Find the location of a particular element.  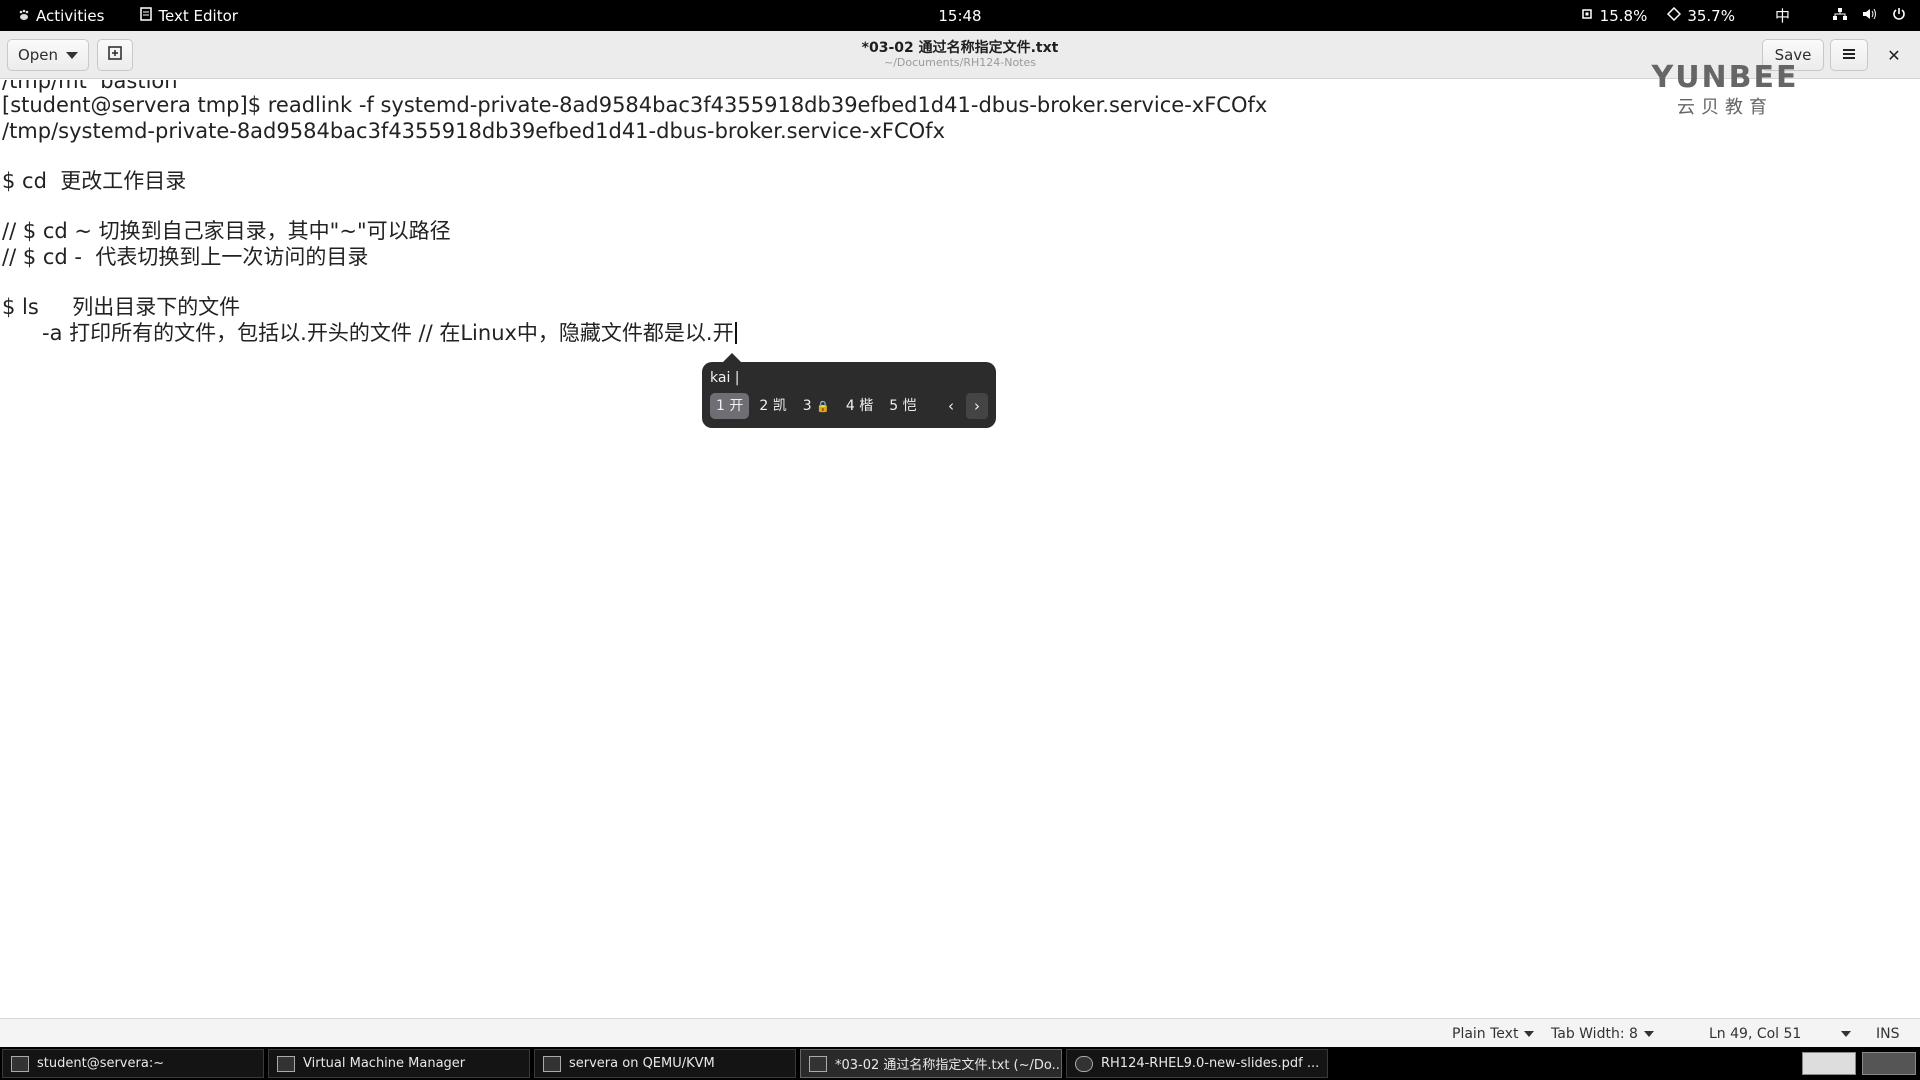

taskbar-item-terminal: student@servera:~ is located at coordinates (133, 1063).